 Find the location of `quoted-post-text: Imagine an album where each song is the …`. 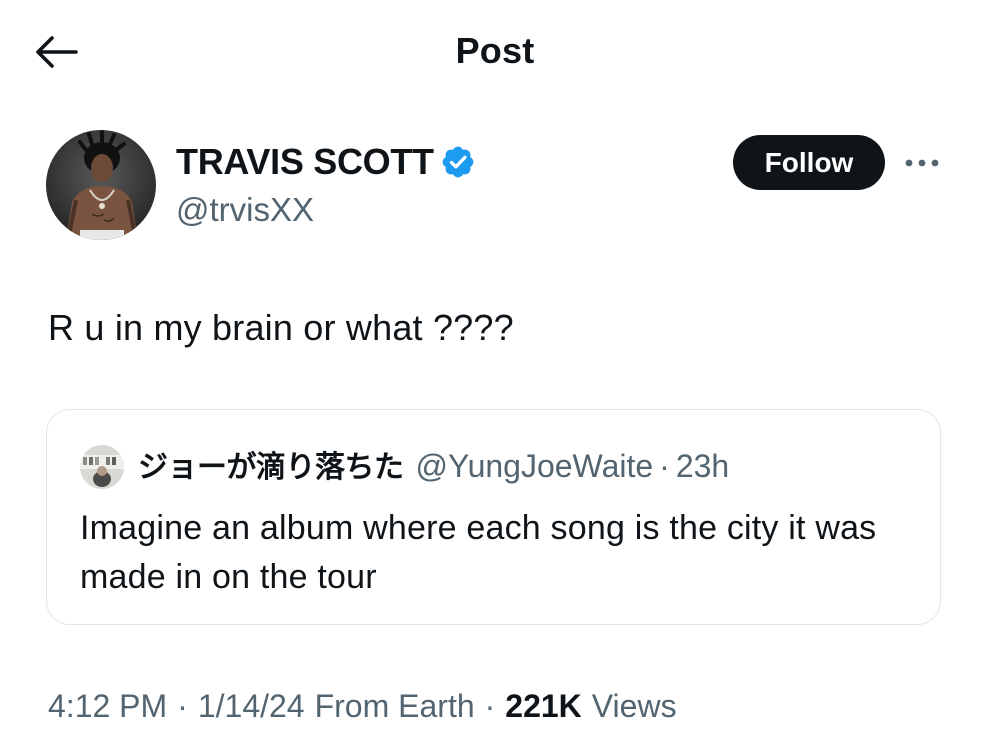

quoted-post-text: Imagine an album where each song is the … is located at coordinates (478, 552).